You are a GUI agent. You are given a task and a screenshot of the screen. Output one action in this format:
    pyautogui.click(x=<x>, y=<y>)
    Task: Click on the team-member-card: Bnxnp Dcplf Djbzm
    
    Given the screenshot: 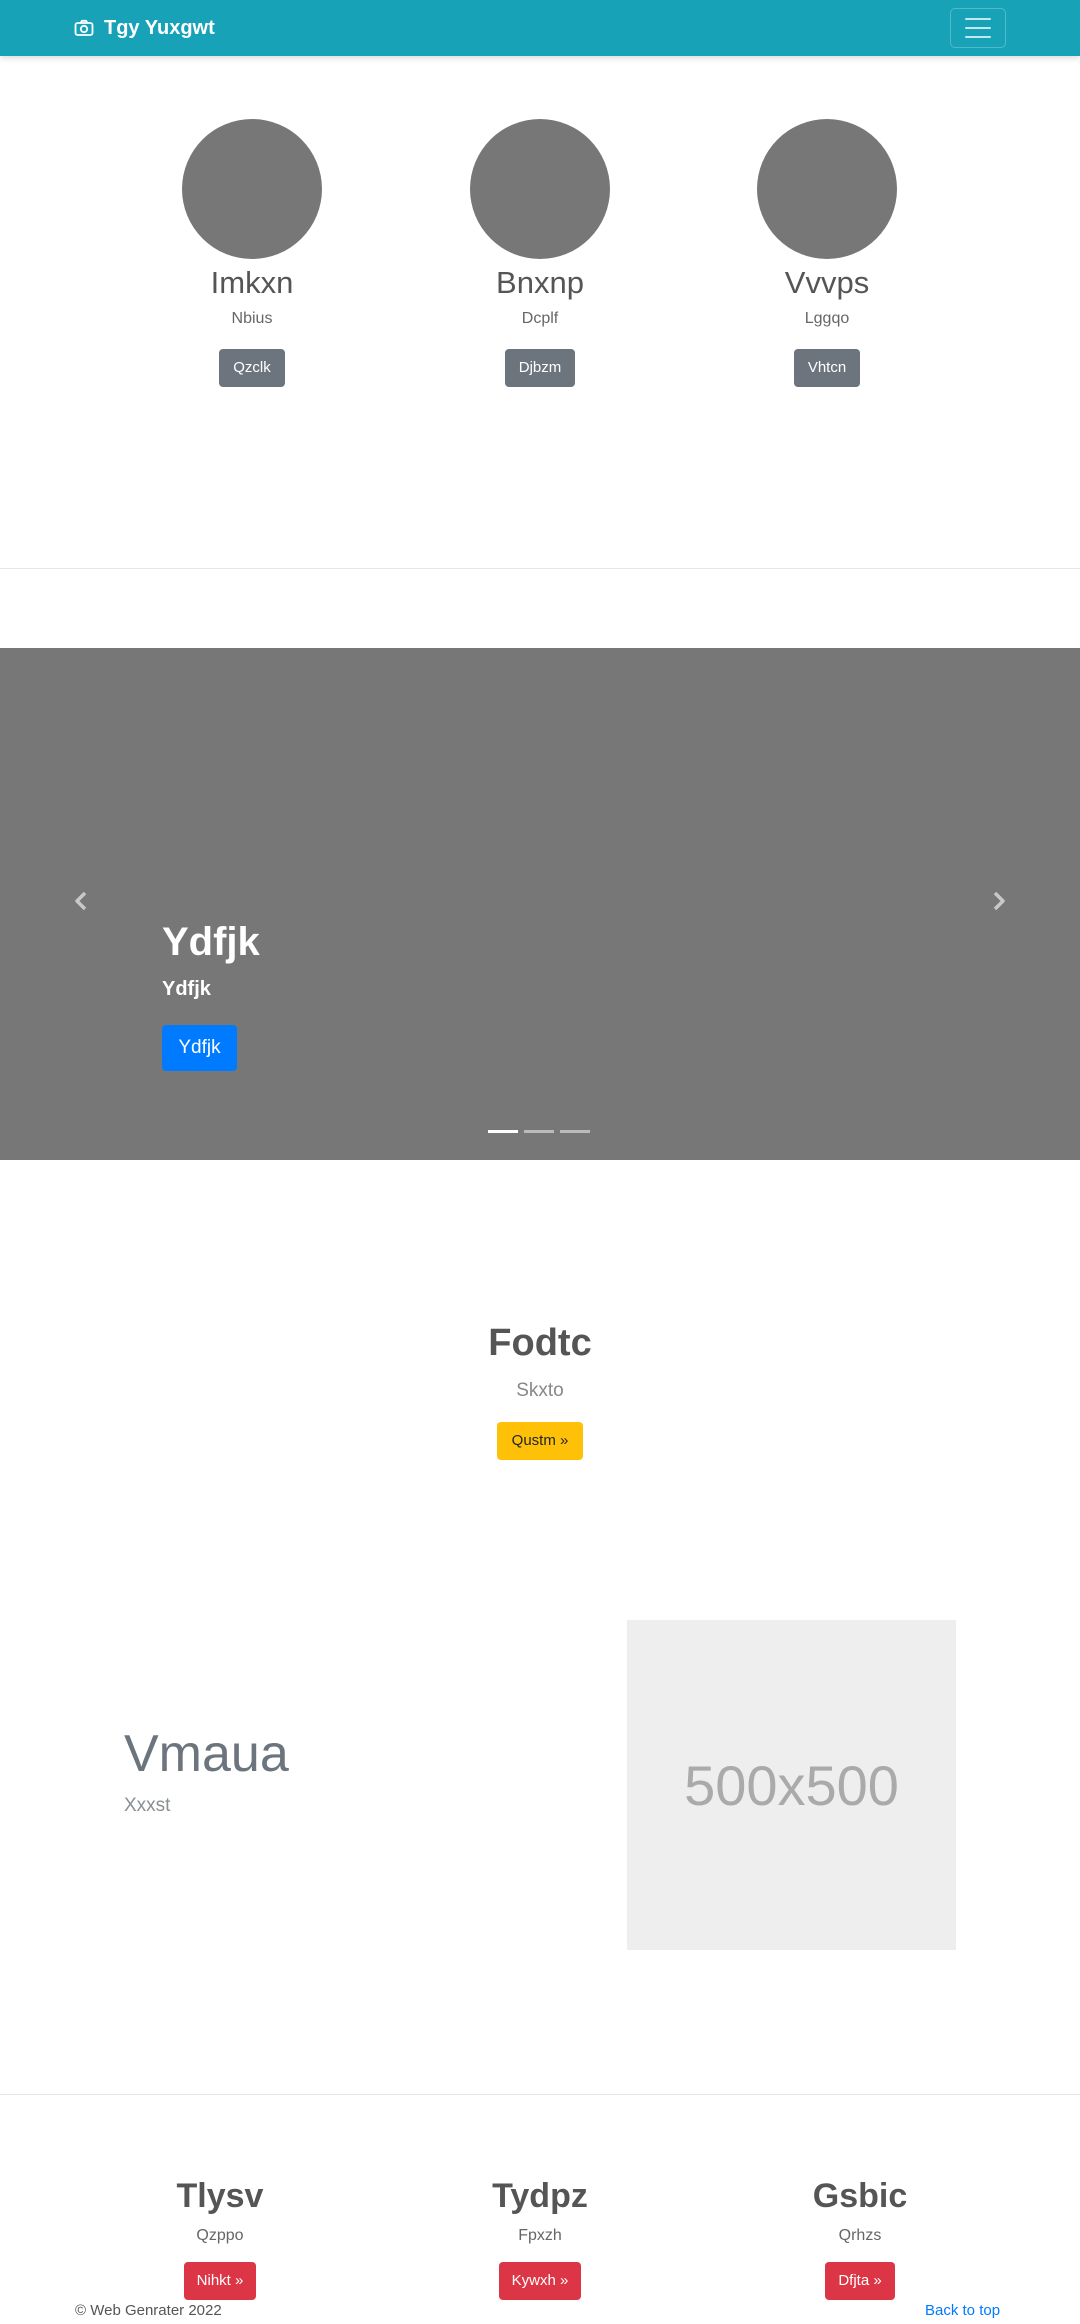 What is the action you would take?
    pyautogui.click(x=540, y=253)
    